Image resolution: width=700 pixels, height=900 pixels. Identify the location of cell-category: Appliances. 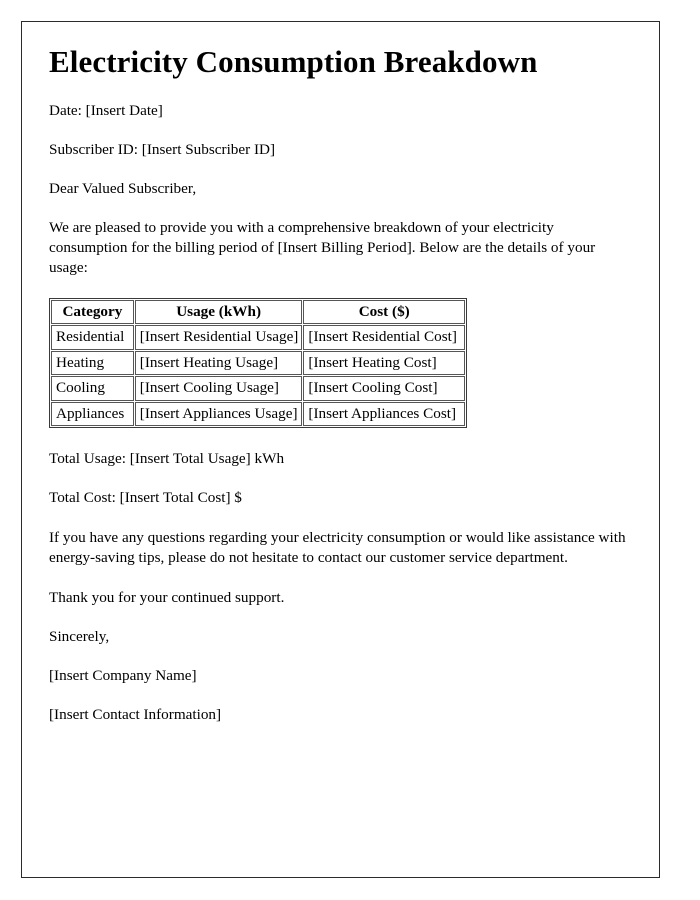
(92, 414).